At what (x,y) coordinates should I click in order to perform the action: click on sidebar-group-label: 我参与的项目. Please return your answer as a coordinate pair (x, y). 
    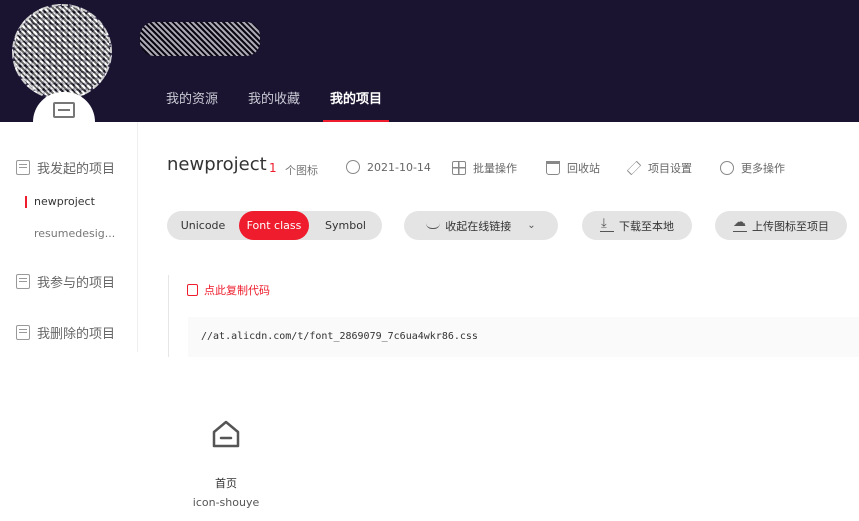
    Looking at the image, I should click on (76, 283).